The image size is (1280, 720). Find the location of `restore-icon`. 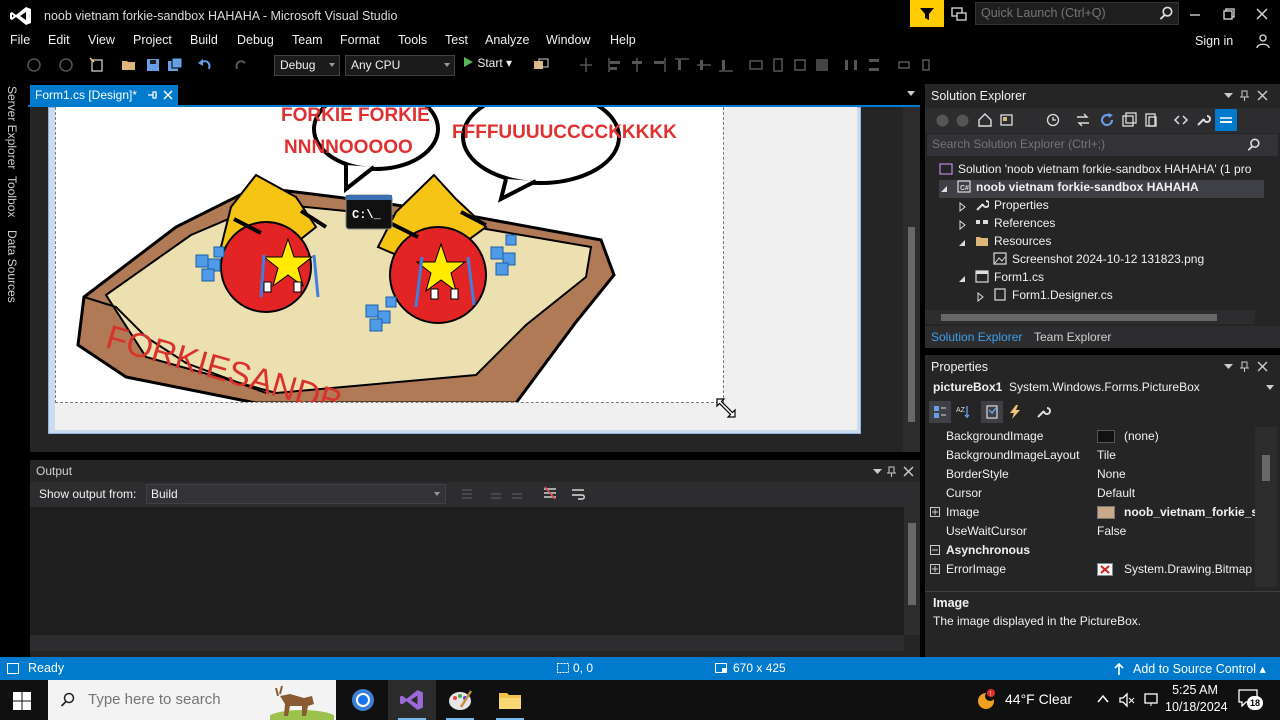

restore-icon is located at coordinates (1229, 14).